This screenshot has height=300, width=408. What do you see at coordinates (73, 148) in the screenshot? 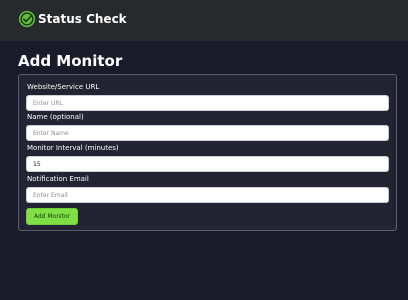
I see `interval-label: Monitor Interval (minutes)` at bounding box center [73, 148].